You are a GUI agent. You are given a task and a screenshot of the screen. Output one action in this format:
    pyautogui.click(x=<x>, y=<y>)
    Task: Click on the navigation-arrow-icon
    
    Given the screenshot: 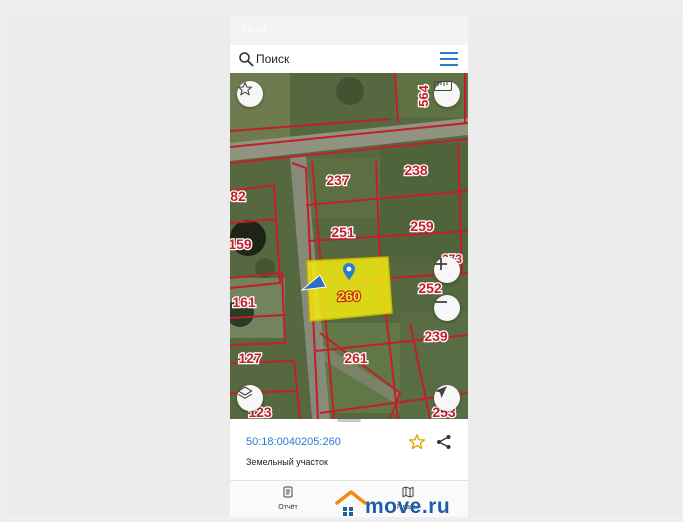 What is the action you would take?
    pyautogui.click(x=441, y=392)
    